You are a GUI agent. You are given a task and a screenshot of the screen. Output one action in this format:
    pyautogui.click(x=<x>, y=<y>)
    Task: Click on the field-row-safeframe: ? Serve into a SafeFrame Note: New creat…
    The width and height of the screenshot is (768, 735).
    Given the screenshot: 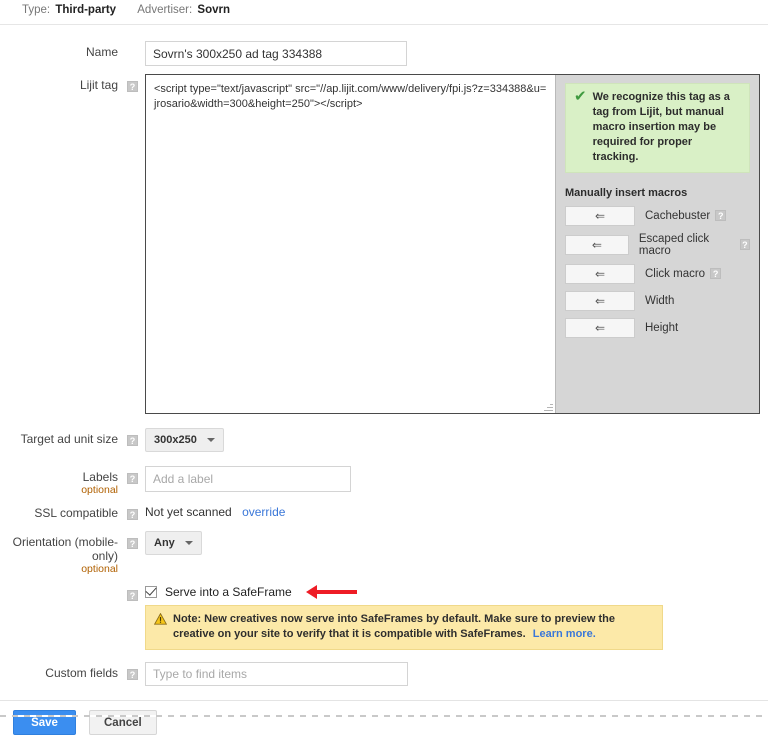 What is the action you would take?
    pyautogui.click(x=384, y=616)
    